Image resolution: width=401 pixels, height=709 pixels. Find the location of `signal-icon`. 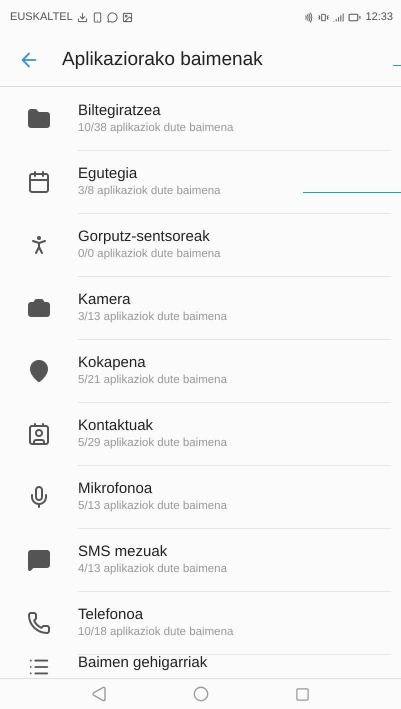

signal-icon is located at coordinates (338, 17).